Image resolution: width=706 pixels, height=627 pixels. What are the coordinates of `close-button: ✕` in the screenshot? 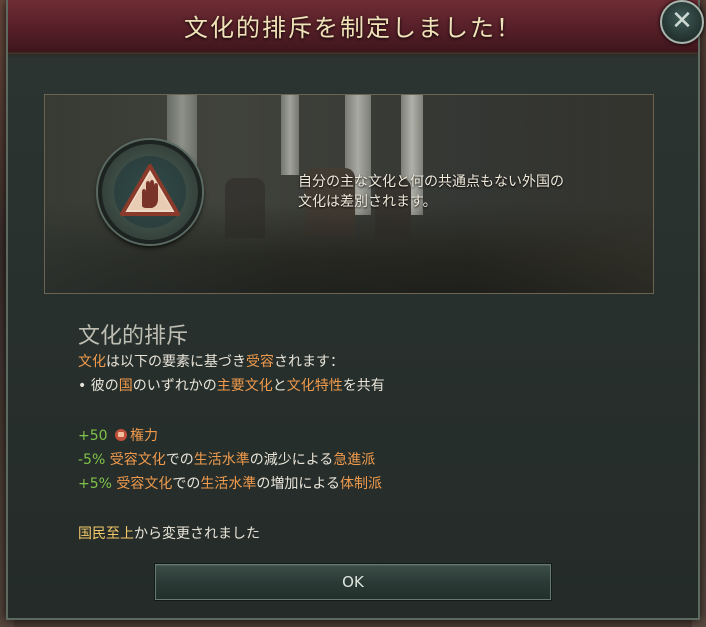 It's located at (682, 22).